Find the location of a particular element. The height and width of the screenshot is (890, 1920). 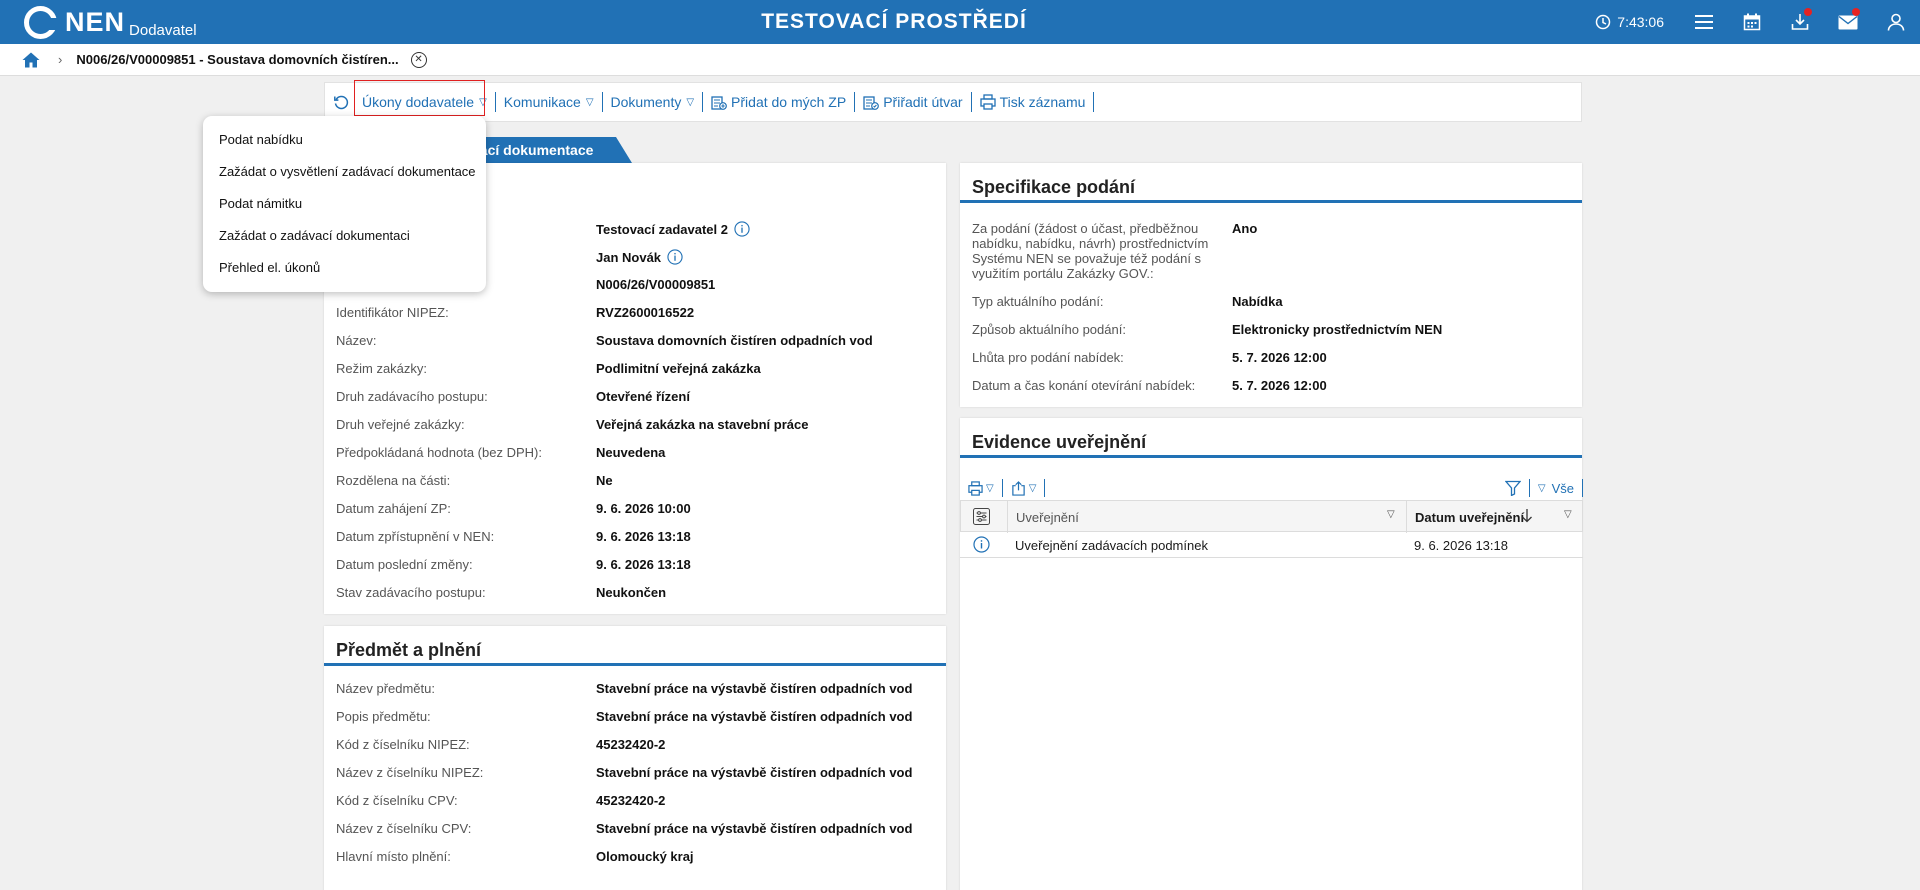

column-header-publication: Uveřejnění is located at coordinates (1047, 517).